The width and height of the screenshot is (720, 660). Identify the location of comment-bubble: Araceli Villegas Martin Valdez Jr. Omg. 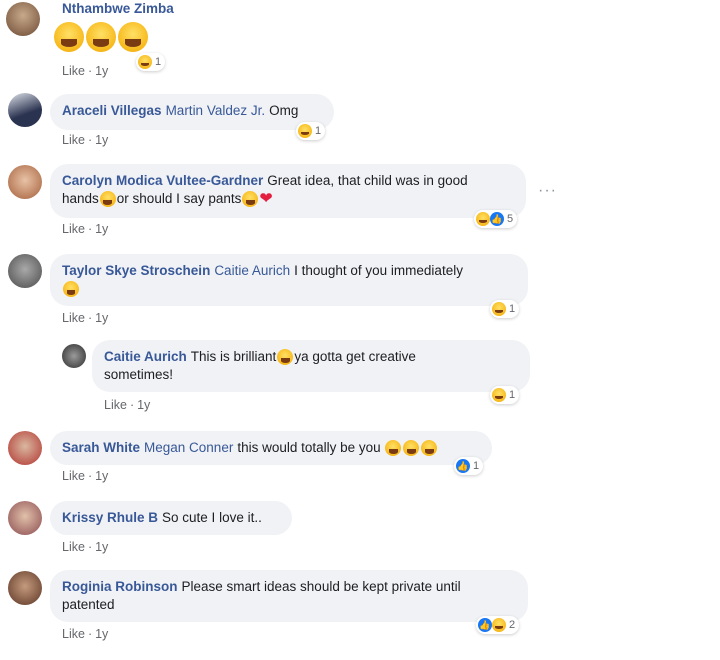
(192, 112).